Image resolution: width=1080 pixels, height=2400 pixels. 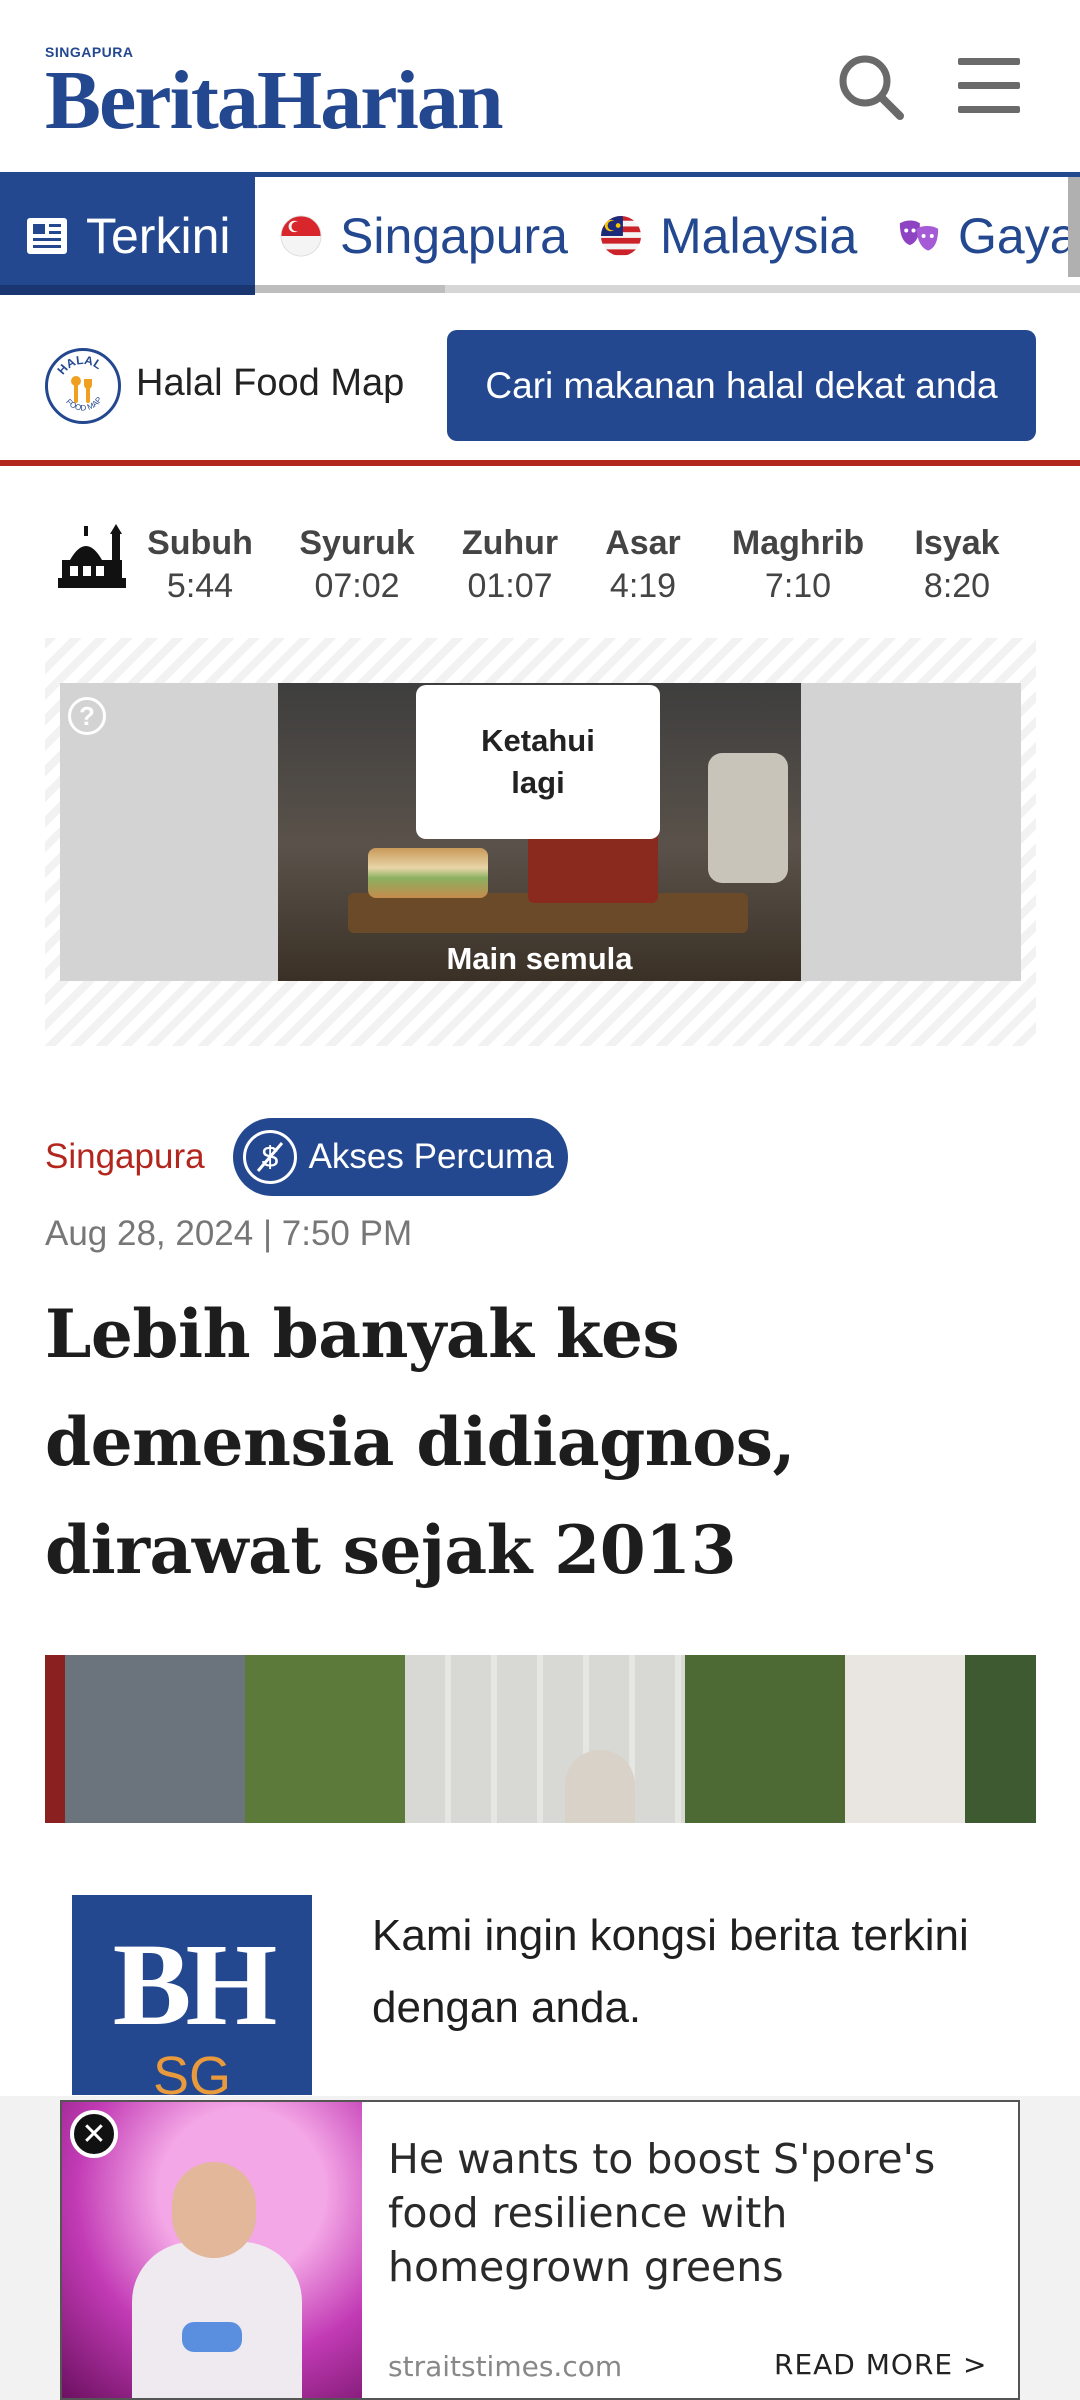 What do you see at coordinates (643, 586) in the screenshot?
I see `prayer-time: 4:19` at bounding box center [643, 586].